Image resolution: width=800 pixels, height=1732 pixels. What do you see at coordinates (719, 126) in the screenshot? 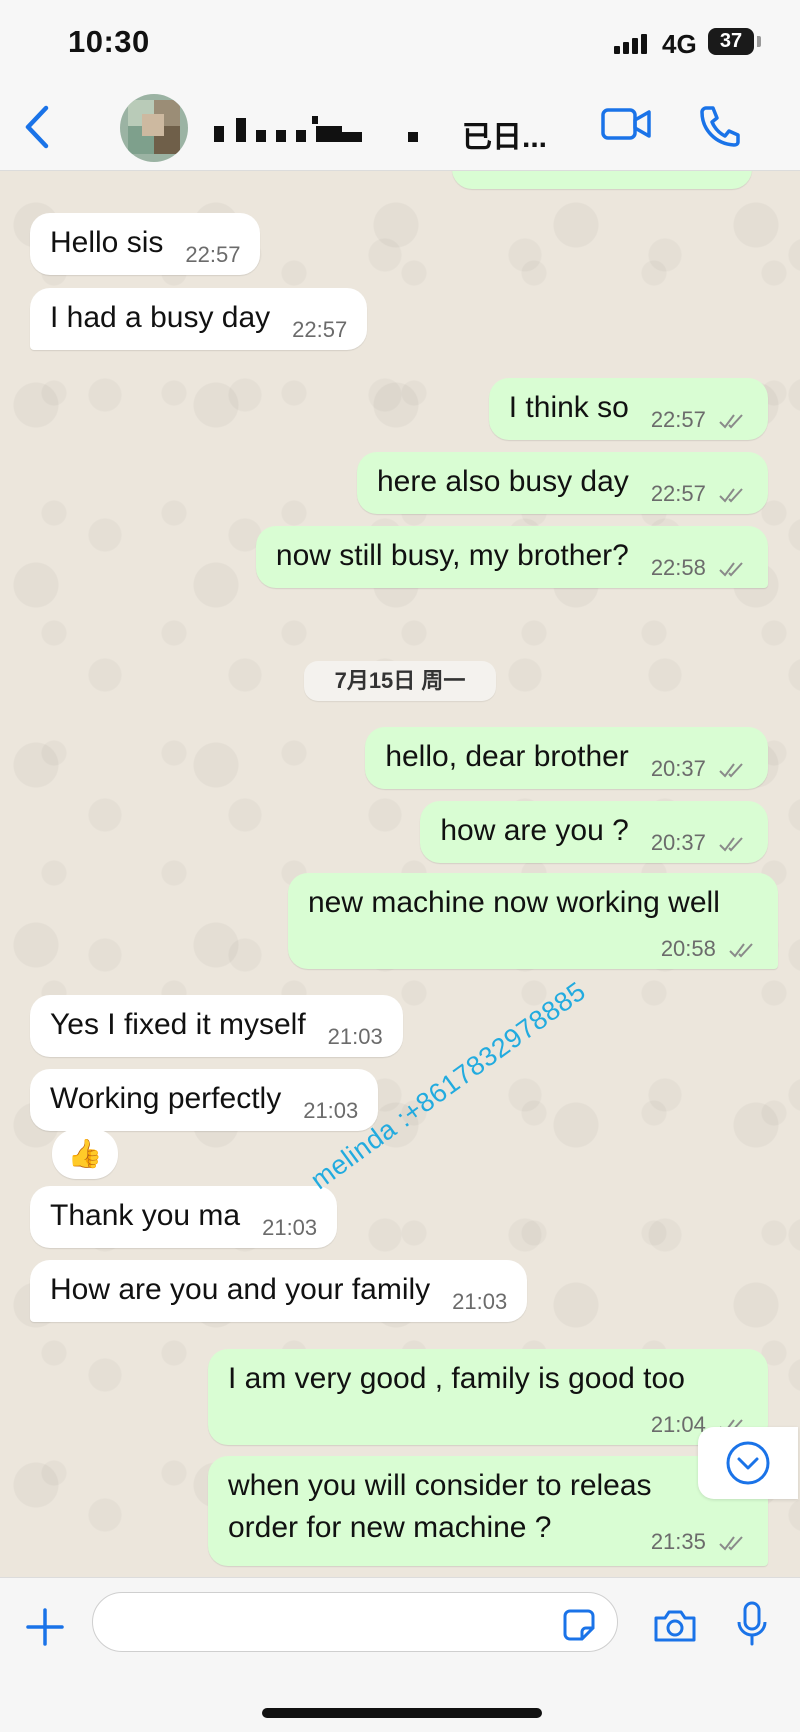
I see `phone-call-icon` at bounding box center [719, 126].